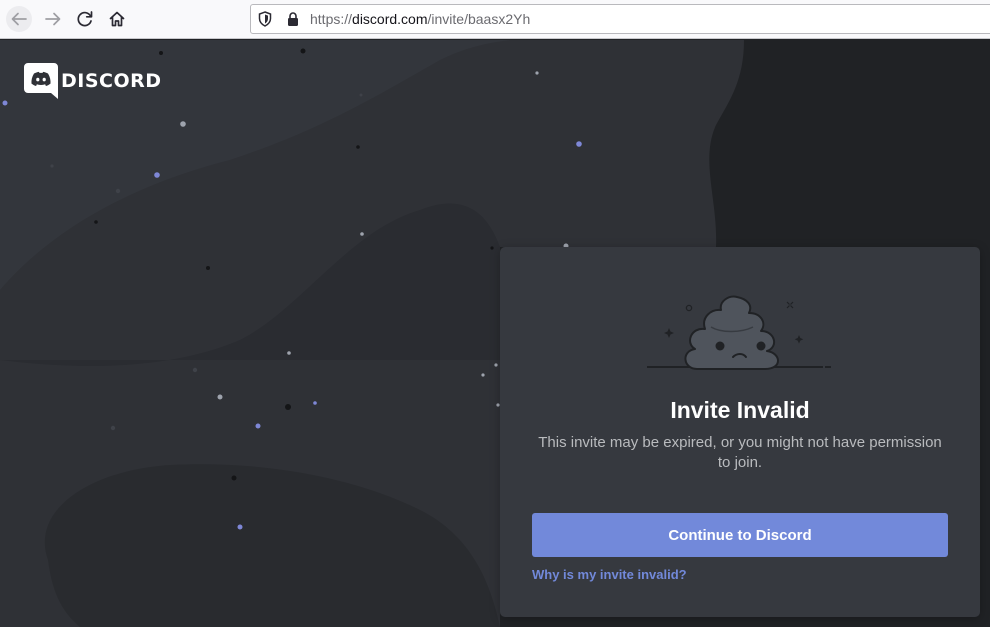 This screenshot has width=990, height=627. Describe the element at coordinates (609, 574) in the screenshot. I see `why-invite-invalid-link: Why is my invite invalid?` at that location.